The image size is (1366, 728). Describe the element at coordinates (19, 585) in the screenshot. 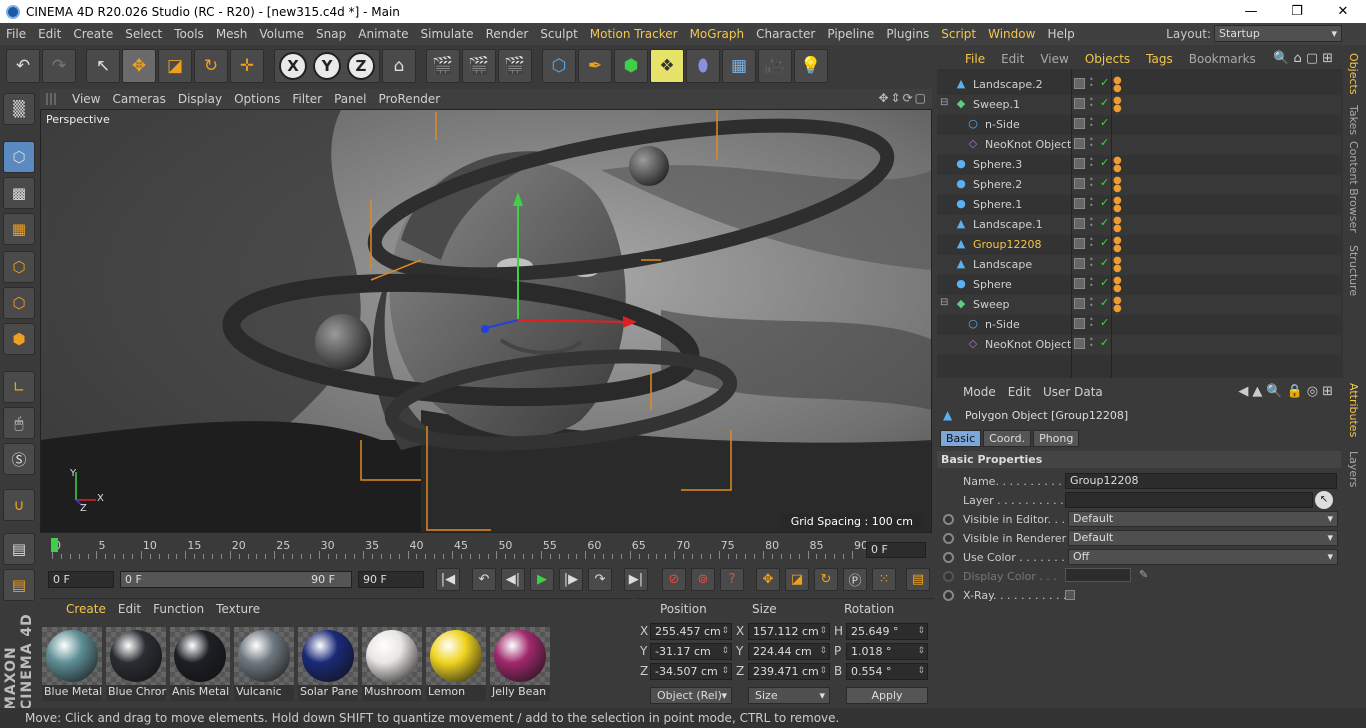

I see `locked-workplane-icon: ▤` at that location.